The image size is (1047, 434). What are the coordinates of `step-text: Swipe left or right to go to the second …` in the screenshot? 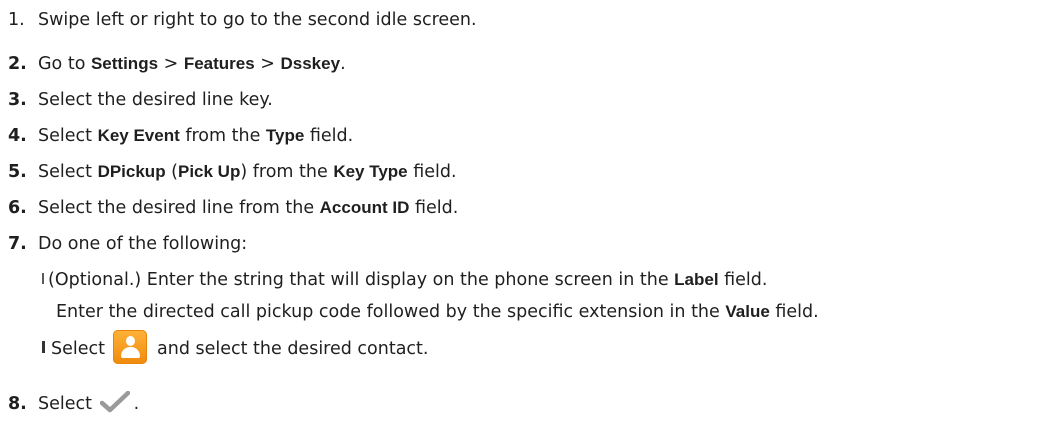 It's located at (257, 20).